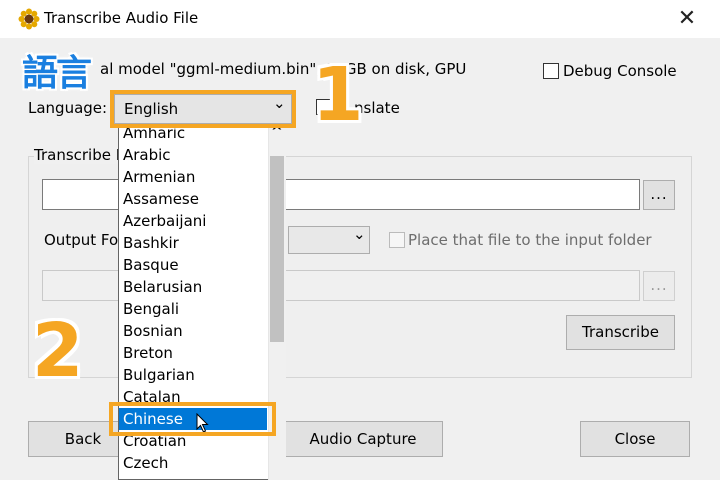 This screenshot has width=720, height=480. Describe the element at coordinates (620, 71) in the screenshot. I see `debug-console-label: Debug Console` at that location.